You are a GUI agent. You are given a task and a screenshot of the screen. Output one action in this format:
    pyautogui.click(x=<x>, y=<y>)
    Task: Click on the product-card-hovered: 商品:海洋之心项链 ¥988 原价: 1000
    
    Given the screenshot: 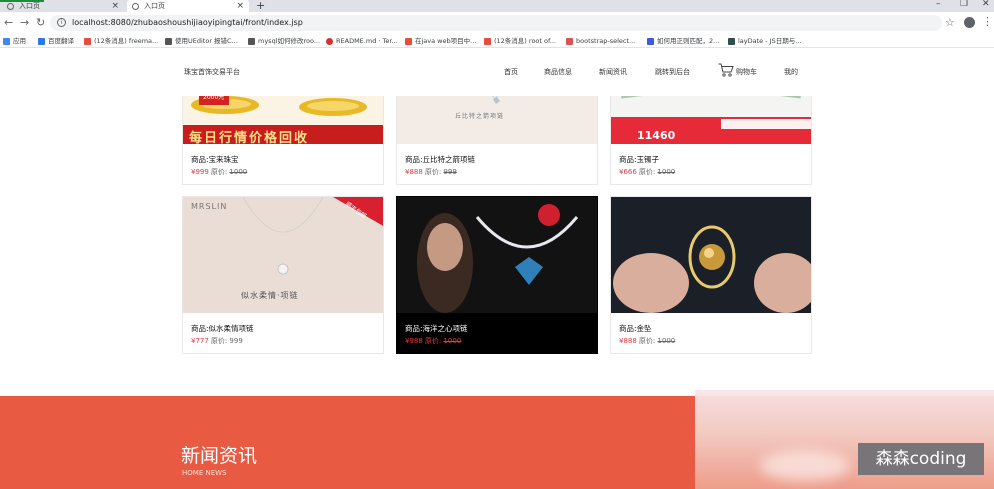 What is the action you would take?
    pyautogui.click(x=497, y=275)
    